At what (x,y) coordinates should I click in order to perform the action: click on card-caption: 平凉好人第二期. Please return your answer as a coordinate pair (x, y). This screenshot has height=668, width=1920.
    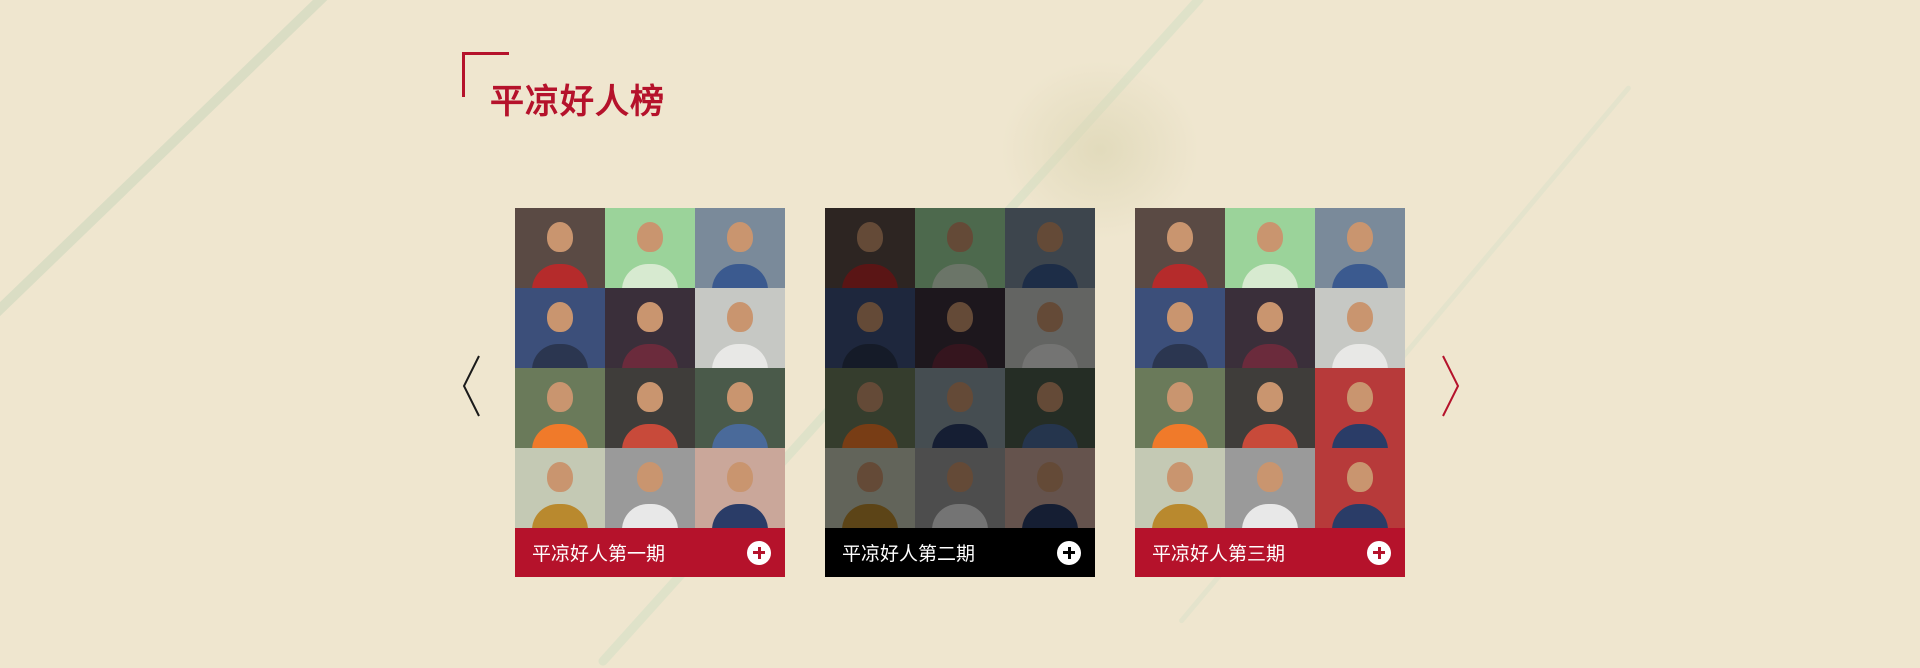
    Looking at the image, I should click on (960, 552).